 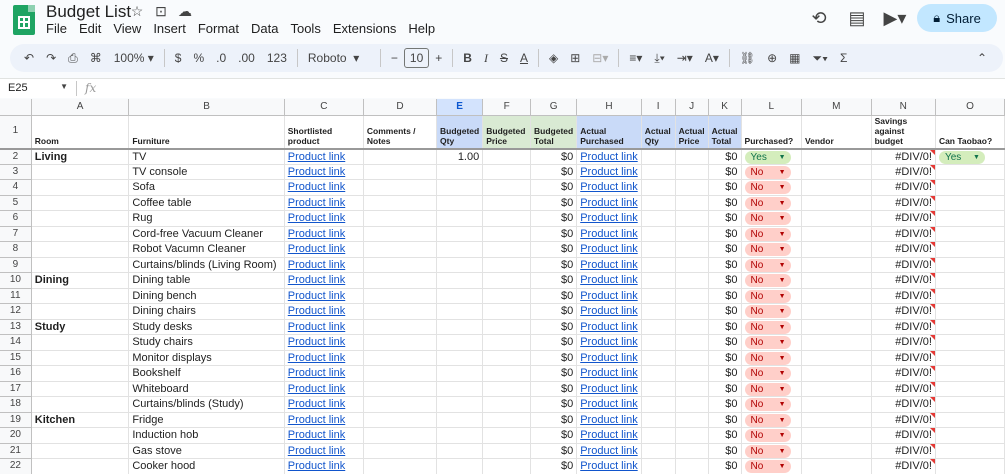 What do you see at coordinates (206, 342) in the screenshot?
I see `furniture-cell: Study chairs` at bounding box center [206, 342].